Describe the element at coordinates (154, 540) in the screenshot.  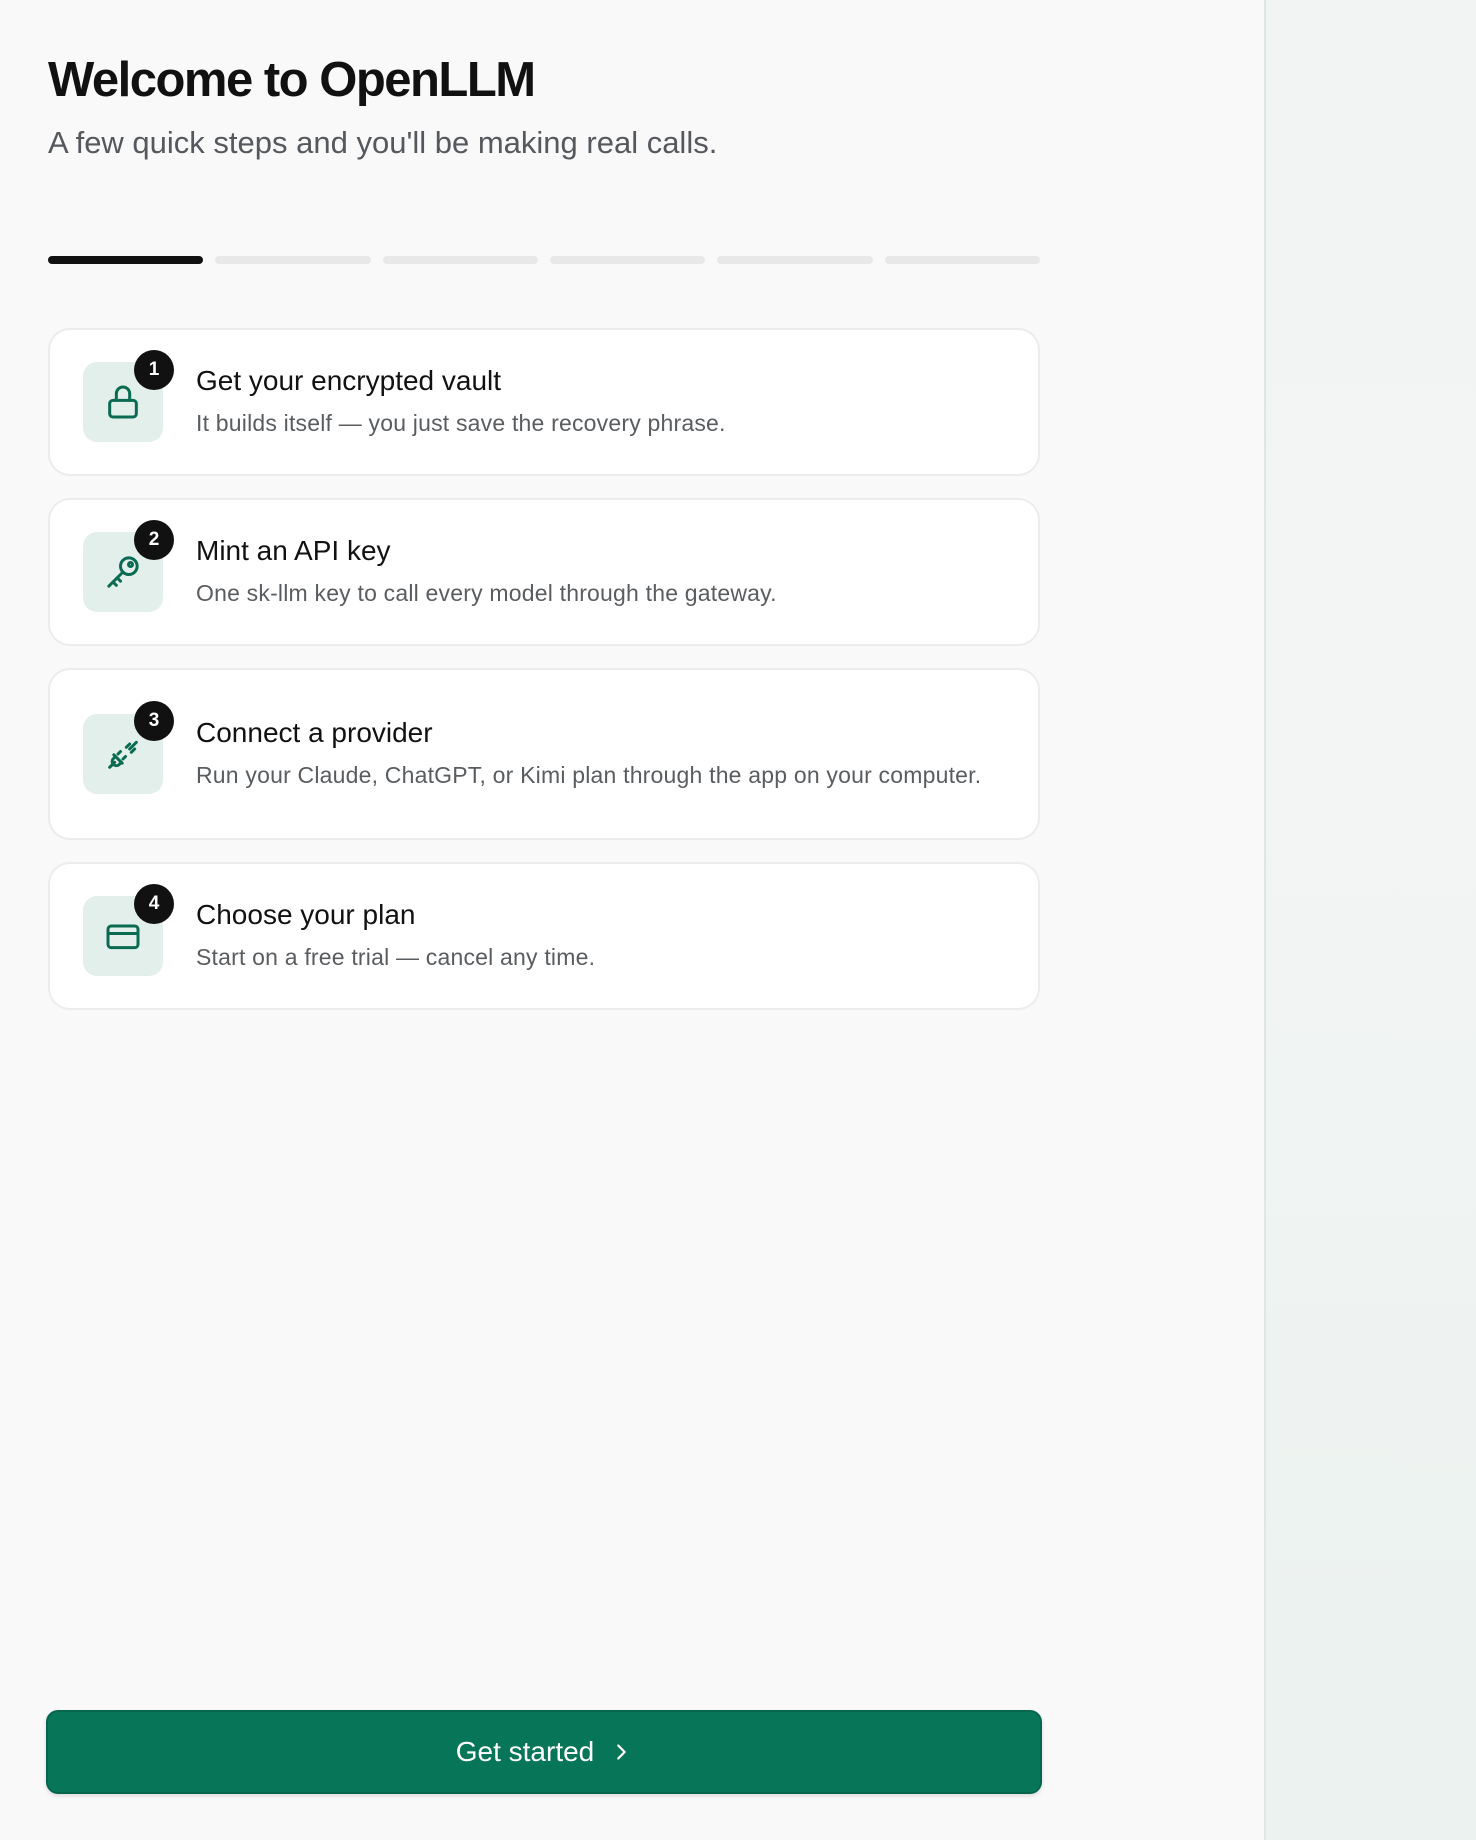
I see `step-number-badge: 2` at that location.